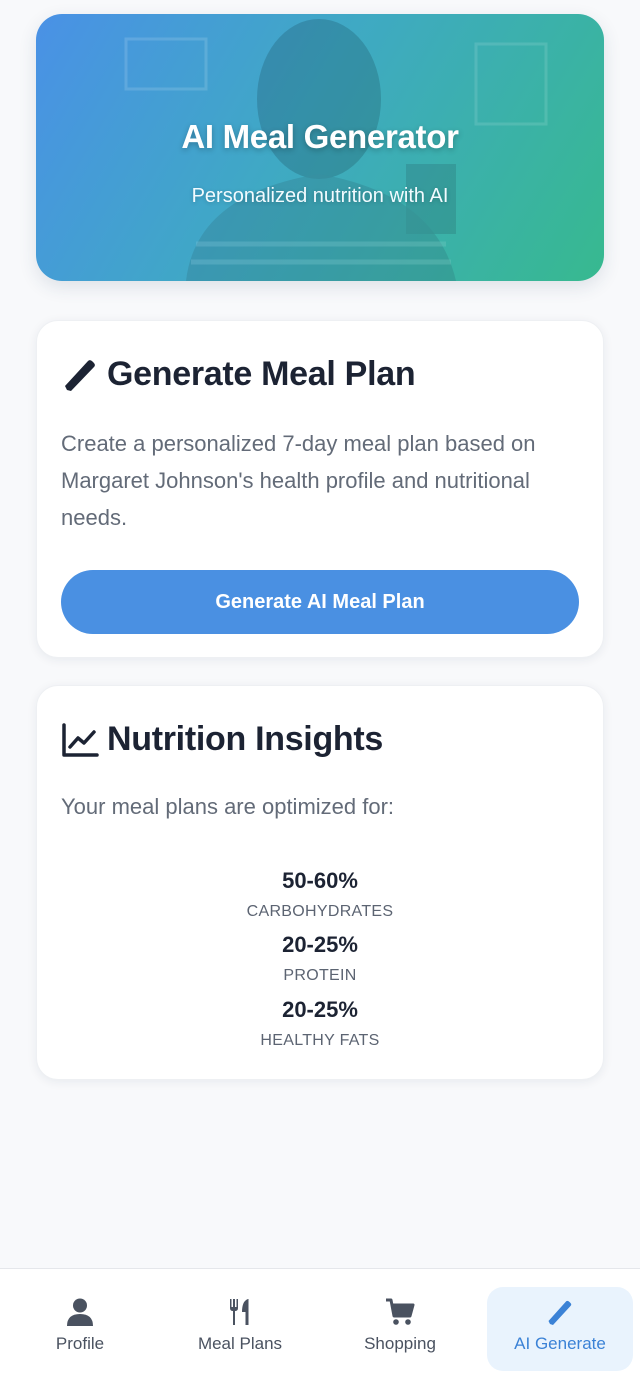 The image size is (640, 1387). I want to click on utensils-icon, so click(239, 1312).